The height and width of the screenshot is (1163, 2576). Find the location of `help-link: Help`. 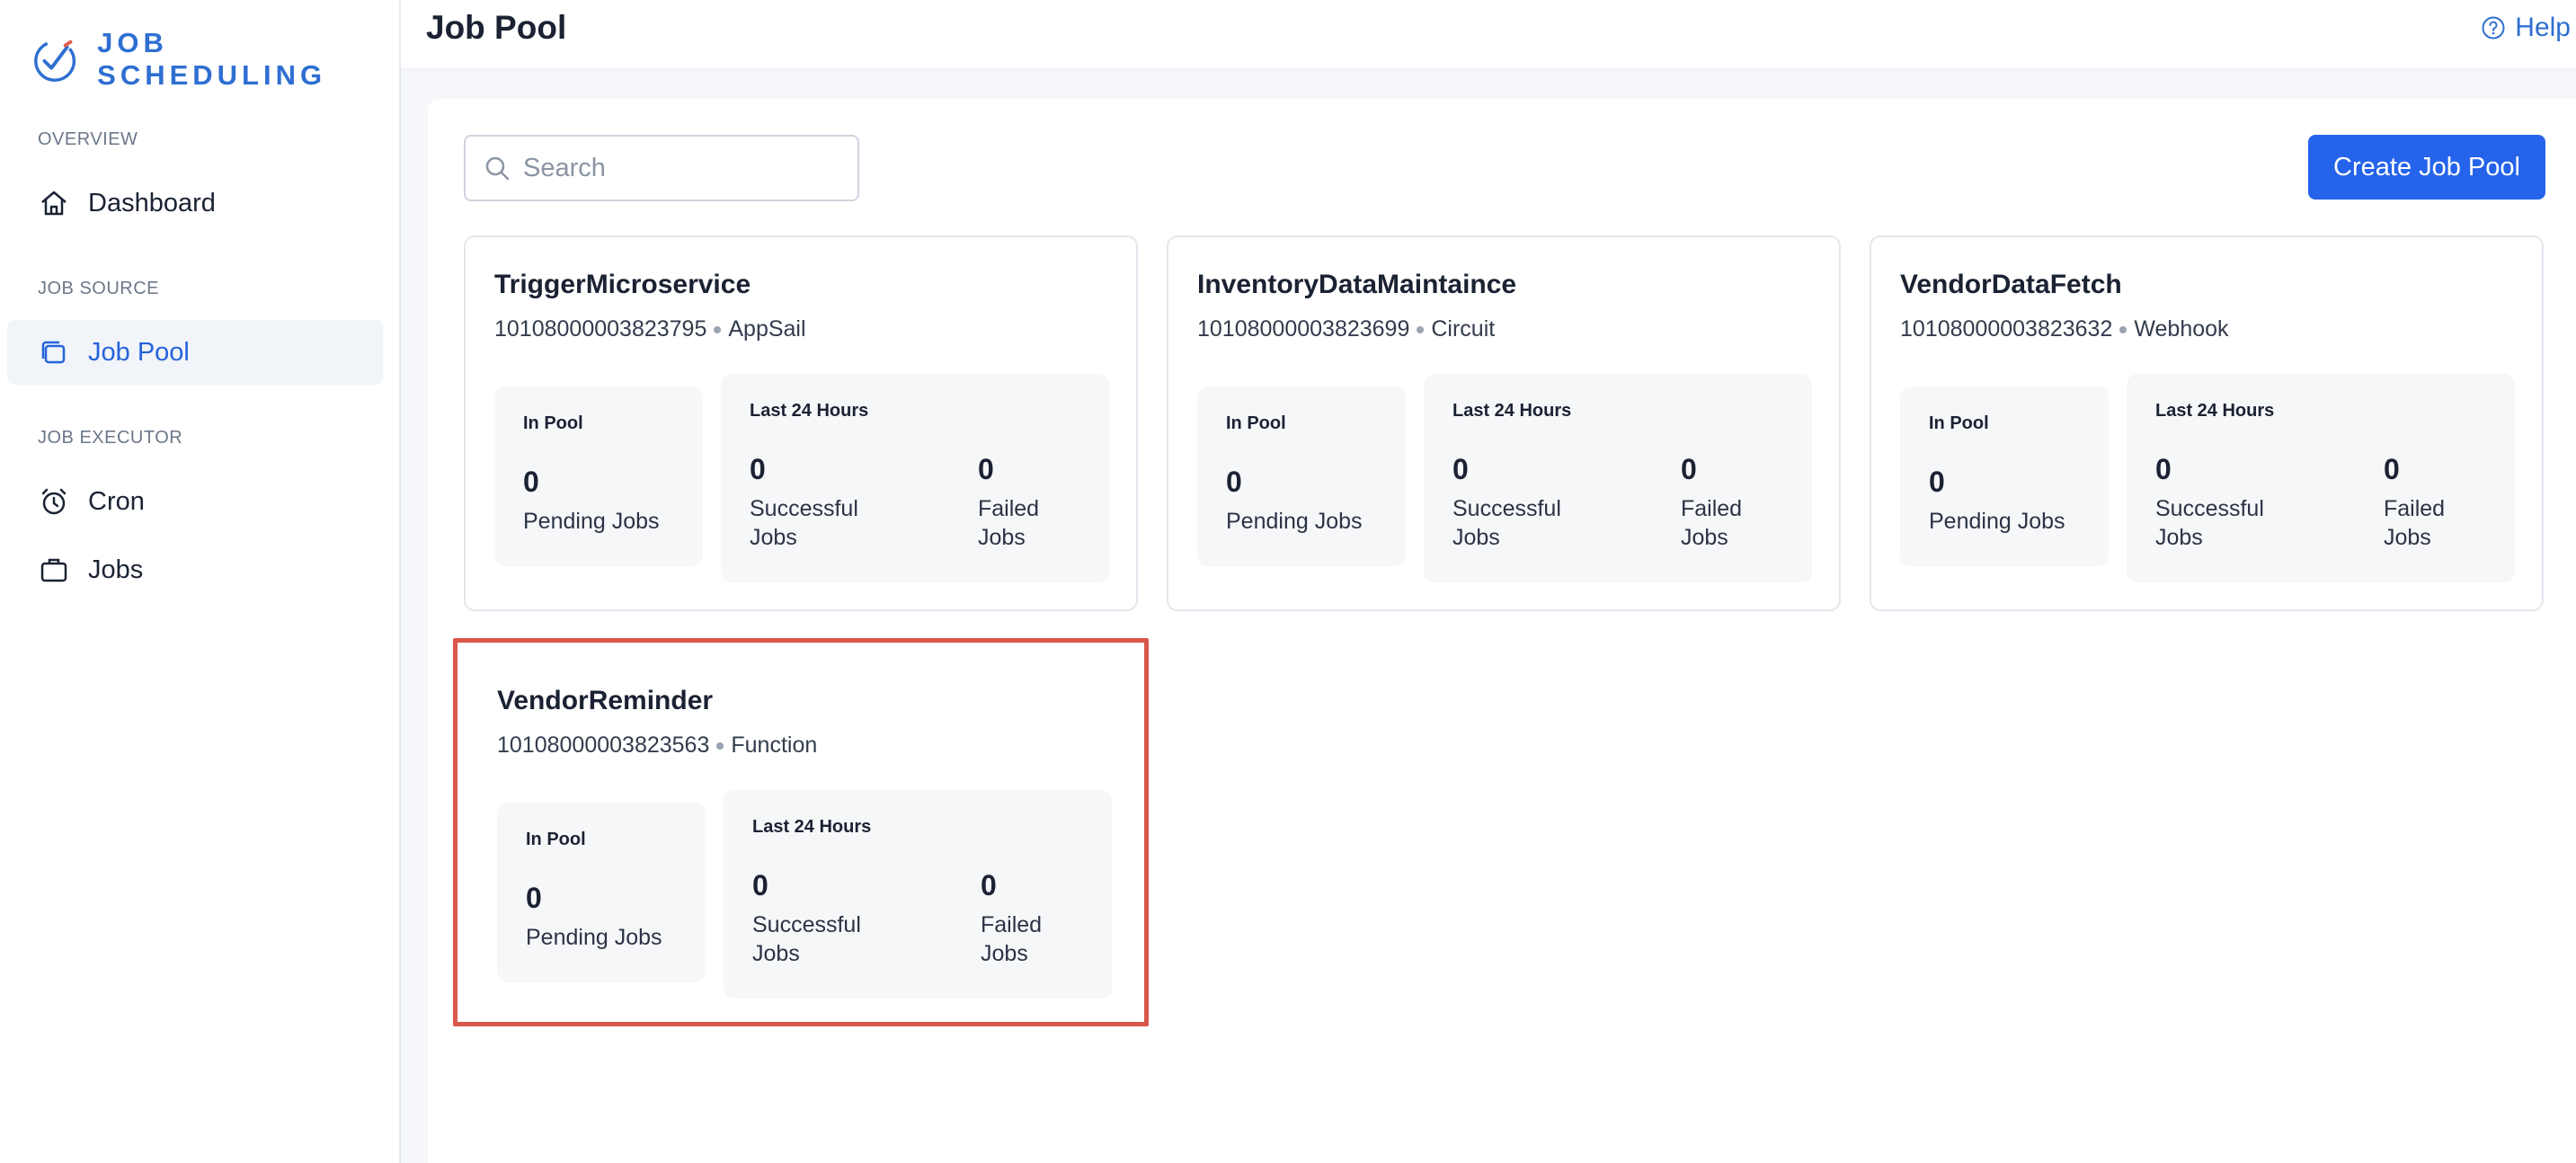

help-link: Help is located at coordinates (2526, 28).